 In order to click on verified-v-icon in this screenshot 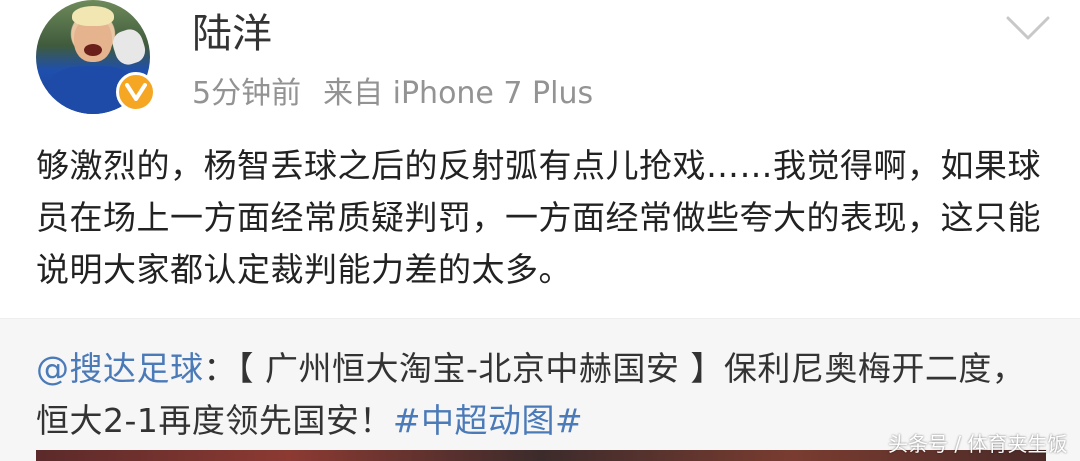, I will do `click(136, 92)`.